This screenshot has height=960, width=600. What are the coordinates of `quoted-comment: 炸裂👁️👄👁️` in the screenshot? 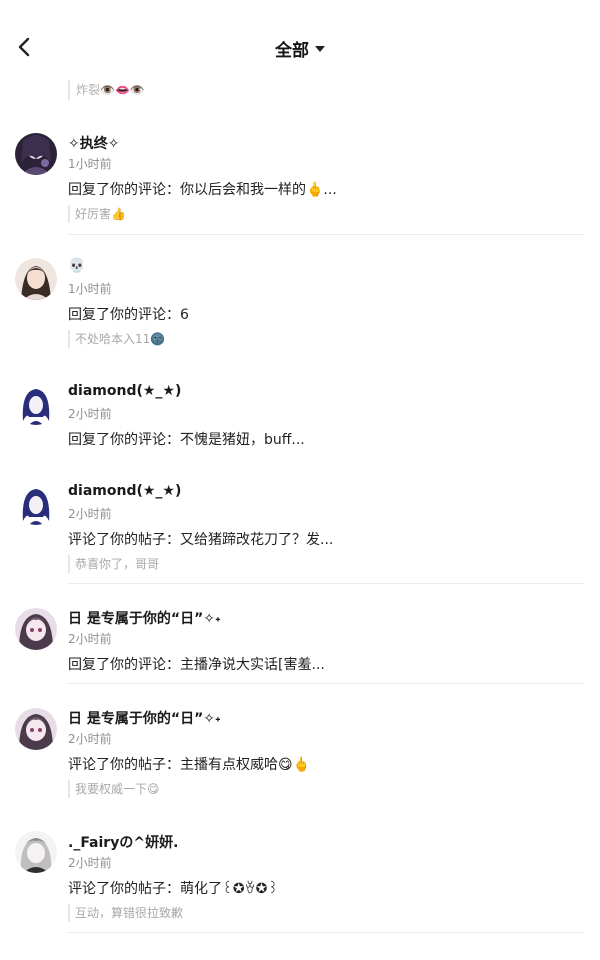 It's located at (106, 90).